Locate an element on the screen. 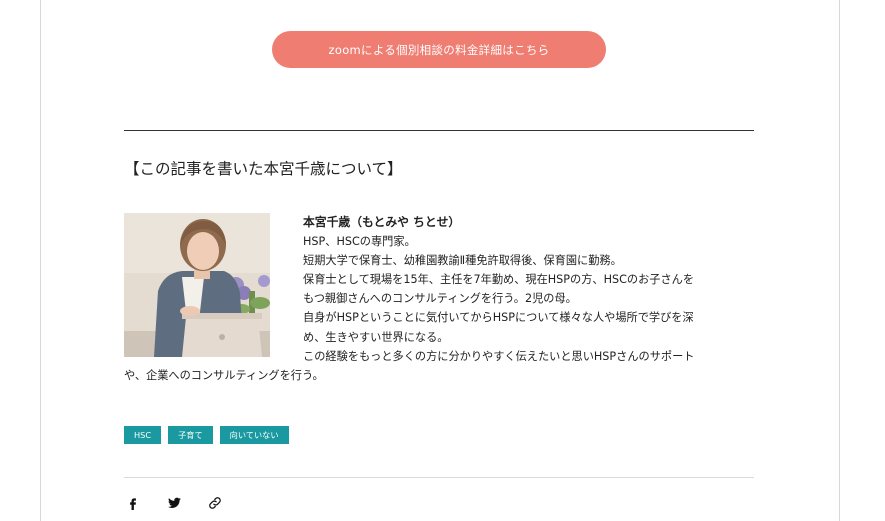 The image size is (885, 521). facebook-share-button is located at coordinates (133, 503).